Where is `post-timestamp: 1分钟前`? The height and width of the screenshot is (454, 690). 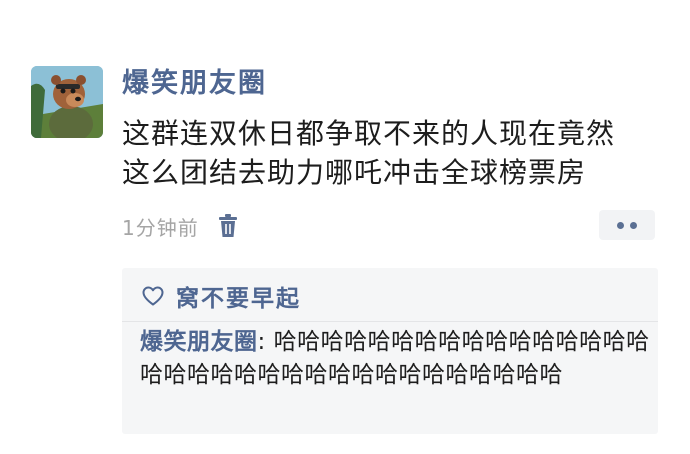
post-timestamp: 1分钟前 is located at coordinates (160, 227).